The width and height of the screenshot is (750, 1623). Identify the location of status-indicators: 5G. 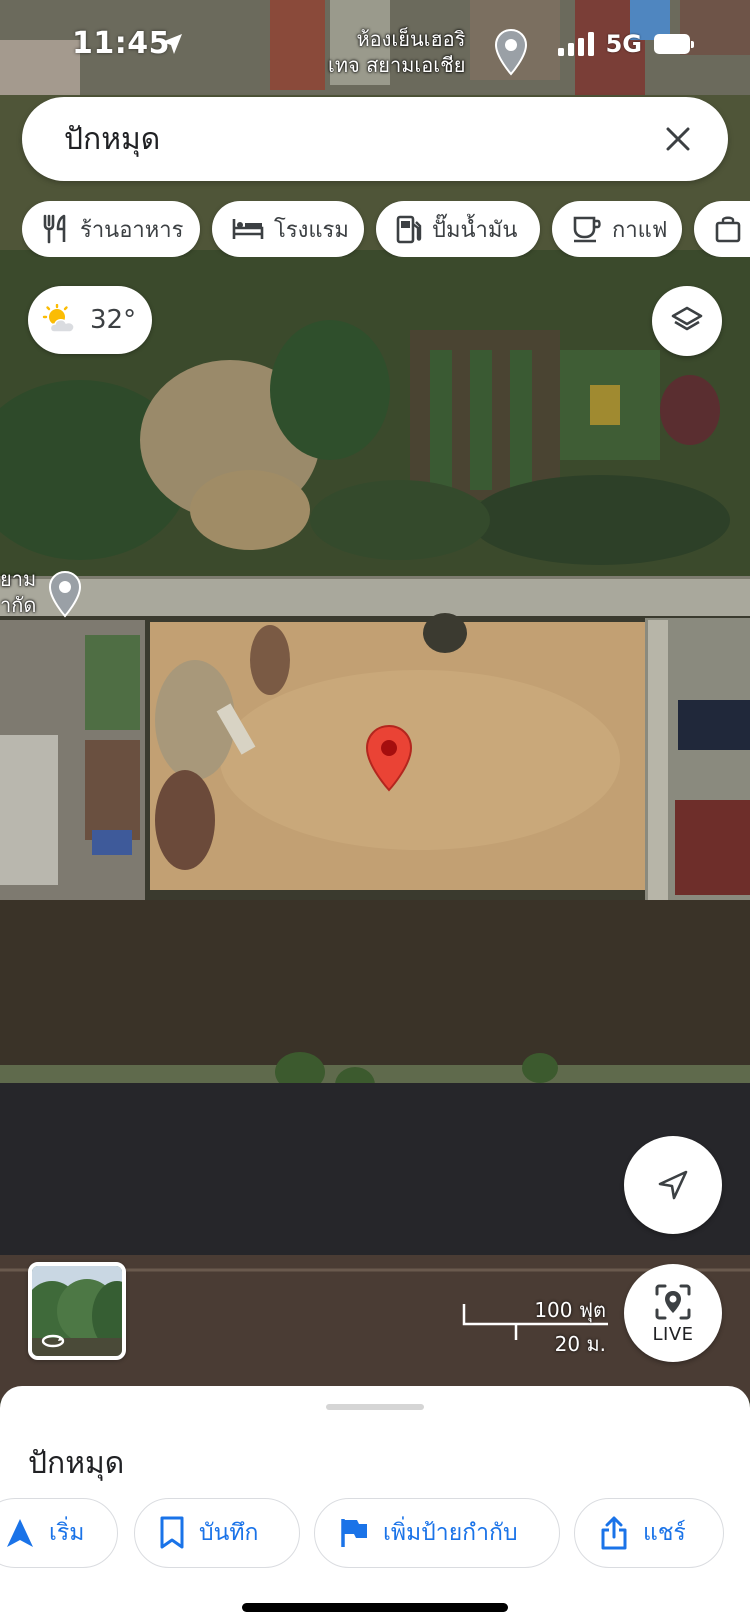
(625, 44).